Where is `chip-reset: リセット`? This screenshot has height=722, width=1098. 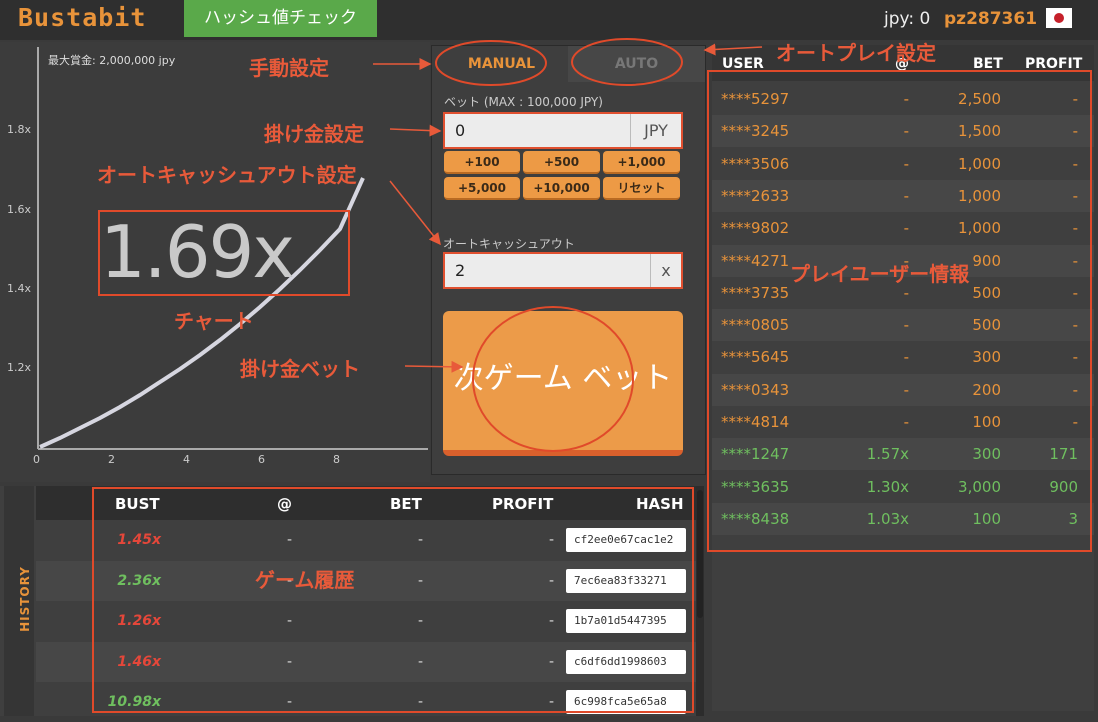 chip-reset: リセット is located at coordinates (641, 188).